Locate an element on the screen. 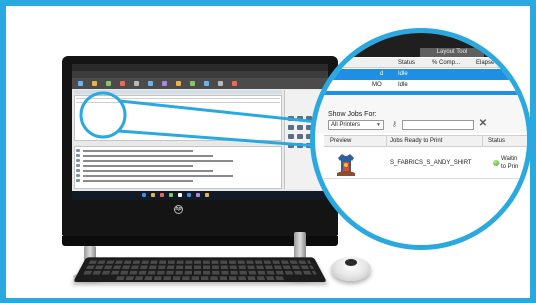 The image size is (536, 303). show-jobs-label: Show Jobs For: is located at coordinates (352, 114).